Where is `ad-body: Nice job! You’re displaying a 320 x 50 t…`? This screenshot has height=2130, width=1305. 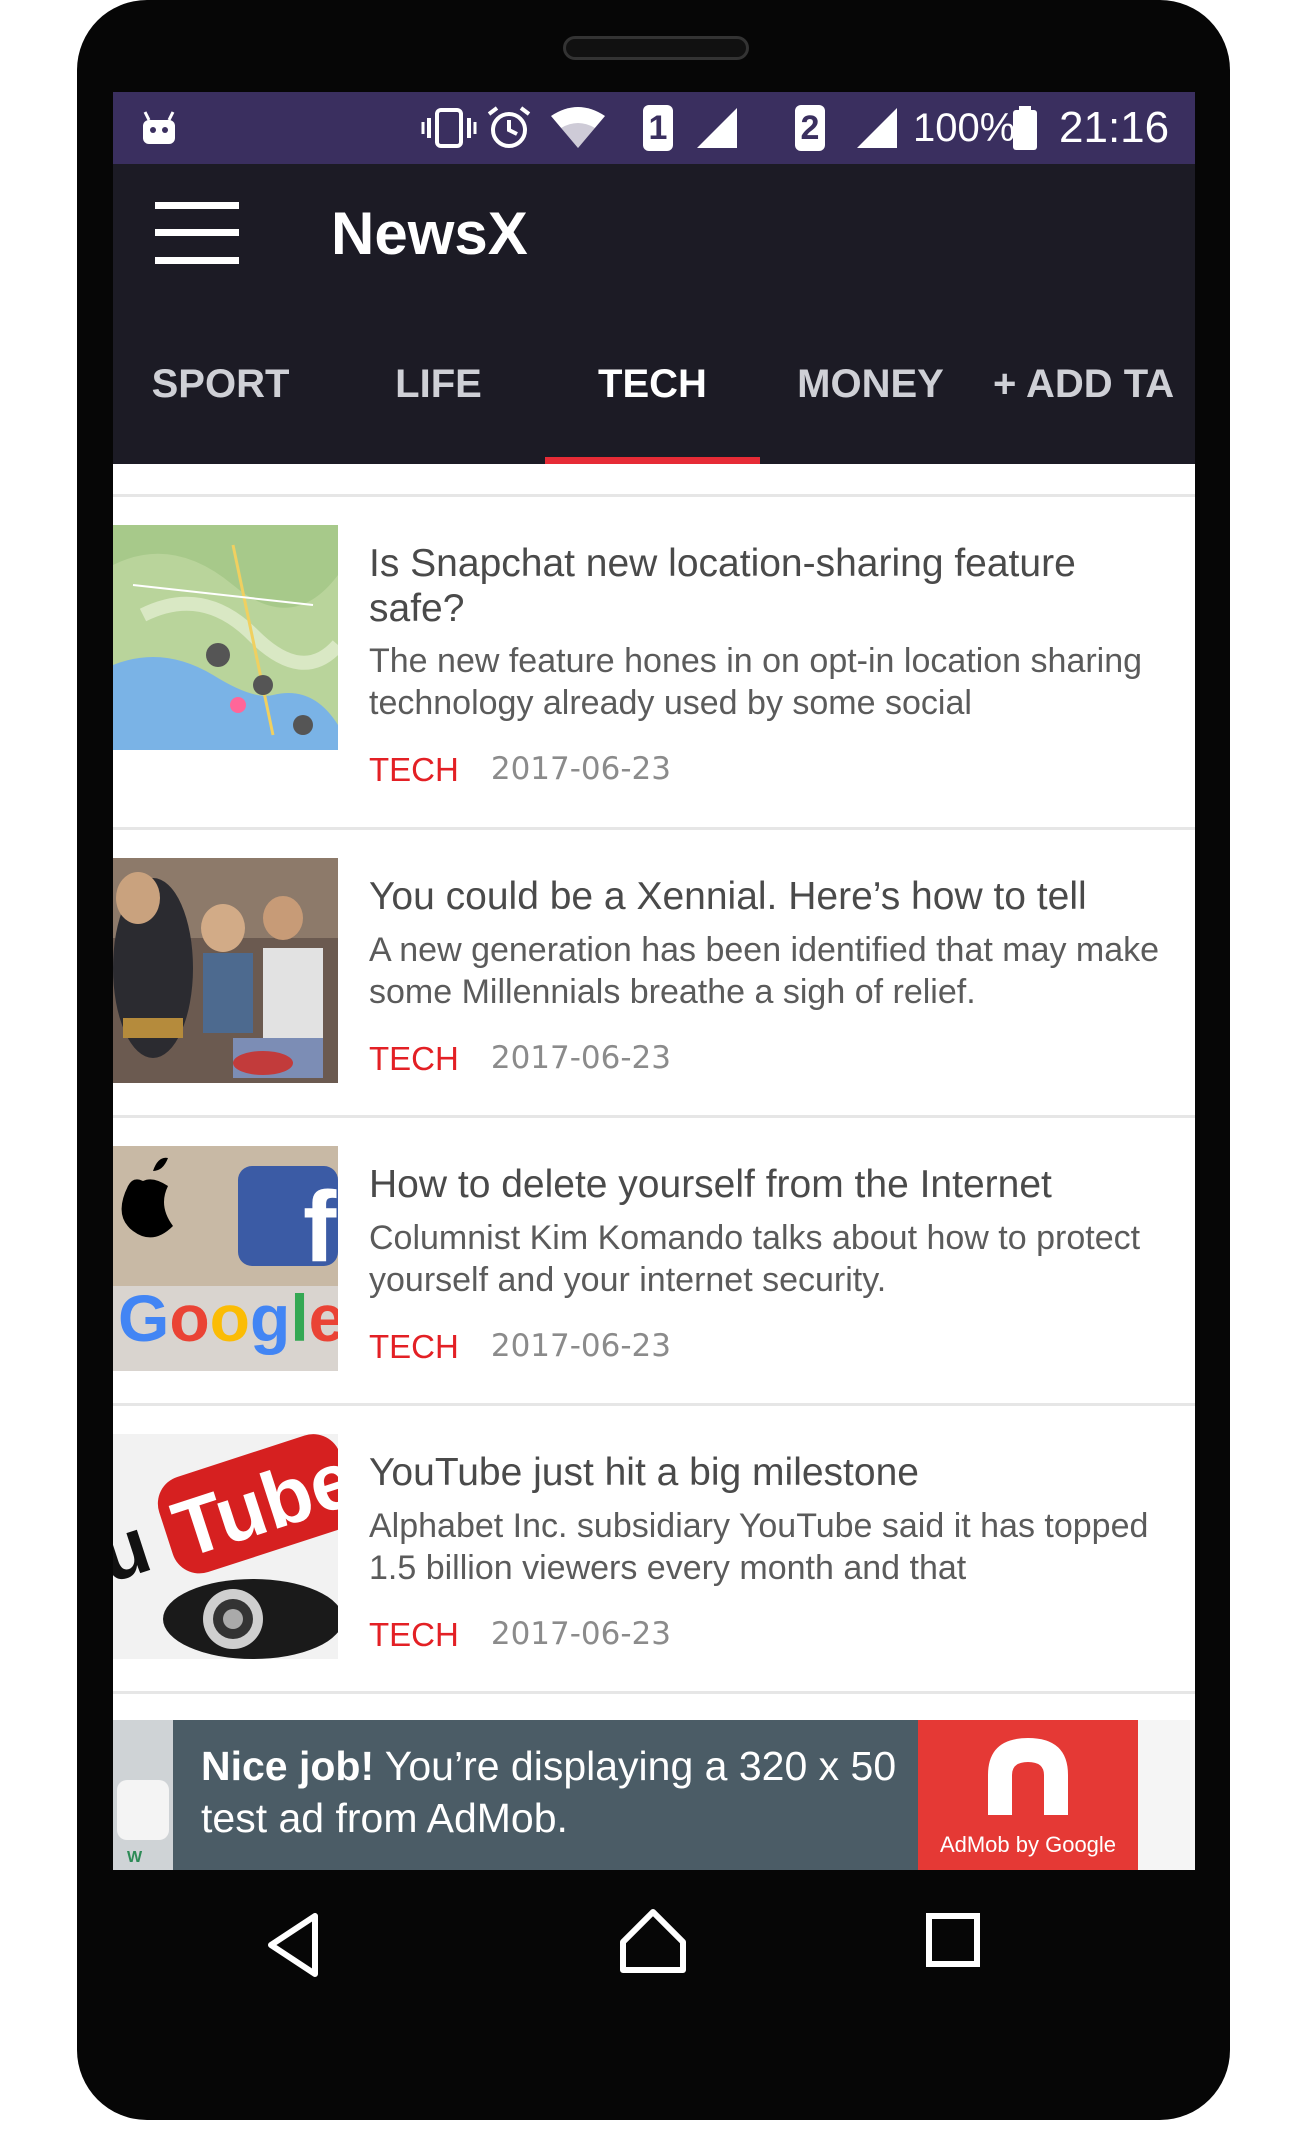 ad-body: Nice job! You’re displaying a 320 x 50 t… is located at coordinates (545, 1795).